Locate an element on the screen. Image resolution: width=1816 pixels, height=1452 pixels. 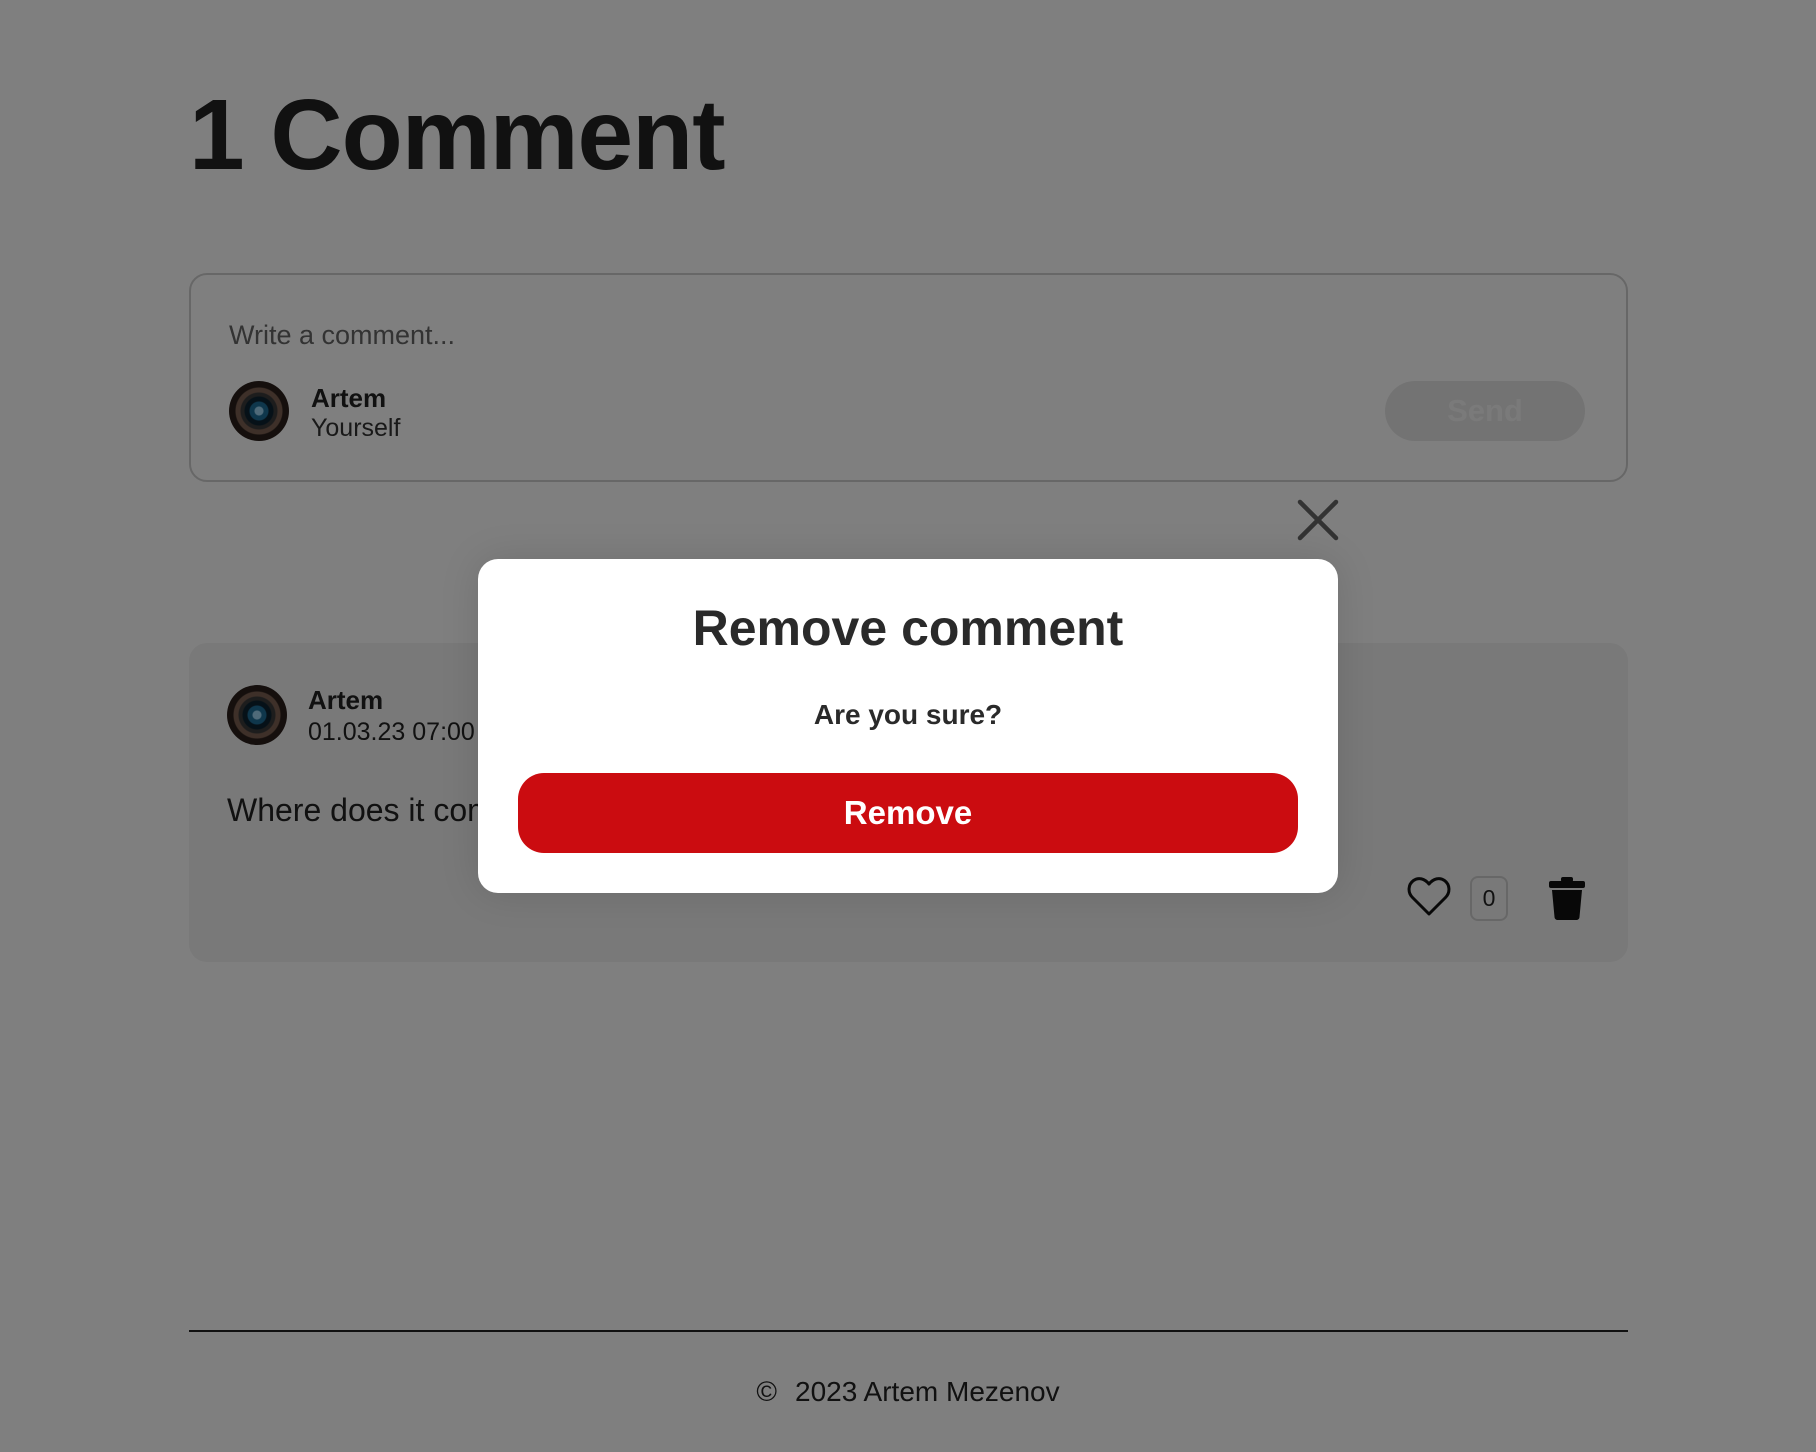
remove-comment-dialog: Remove comment Are you sure? Remove is located at coordinates (908, 726).